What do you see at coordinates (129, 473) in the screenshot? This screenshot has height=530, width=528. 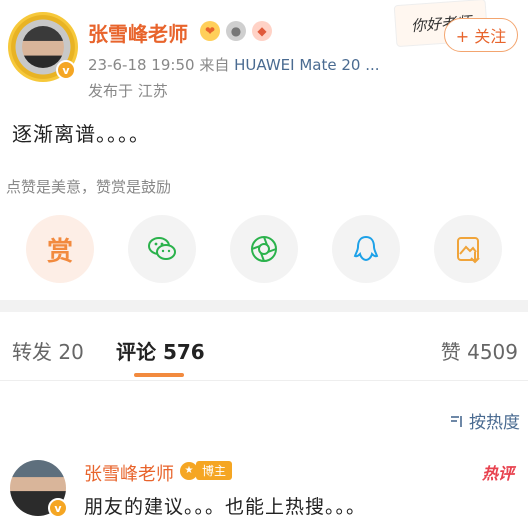 I see `commenter-name: 张雪峰老师` at bounding box center [129, 473].